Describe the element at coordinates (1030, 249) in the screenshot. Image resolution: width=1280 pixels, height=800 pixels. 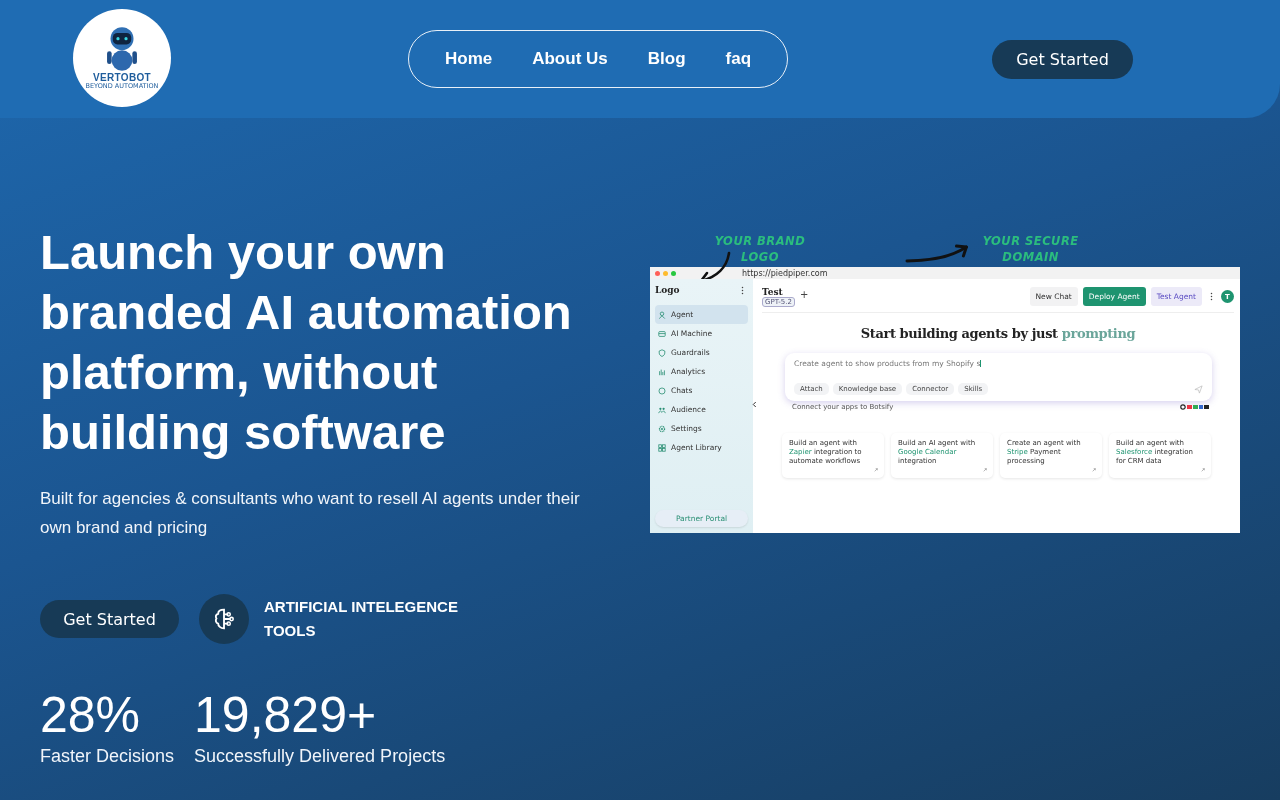
I see `annotation-text: YOUR SECURE DOMAIN` at that location.